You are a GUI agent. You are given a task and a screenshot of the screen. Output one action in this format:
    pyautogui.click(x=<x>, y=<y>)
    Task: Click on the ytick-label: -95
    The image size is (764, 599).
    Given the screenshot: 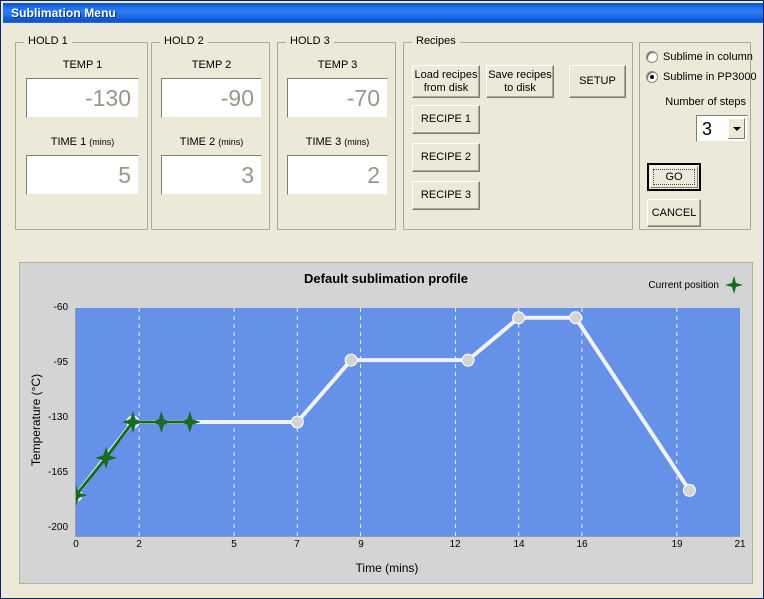 What is the action you would take?
    pyautogui.click(x=60, y=362)
    